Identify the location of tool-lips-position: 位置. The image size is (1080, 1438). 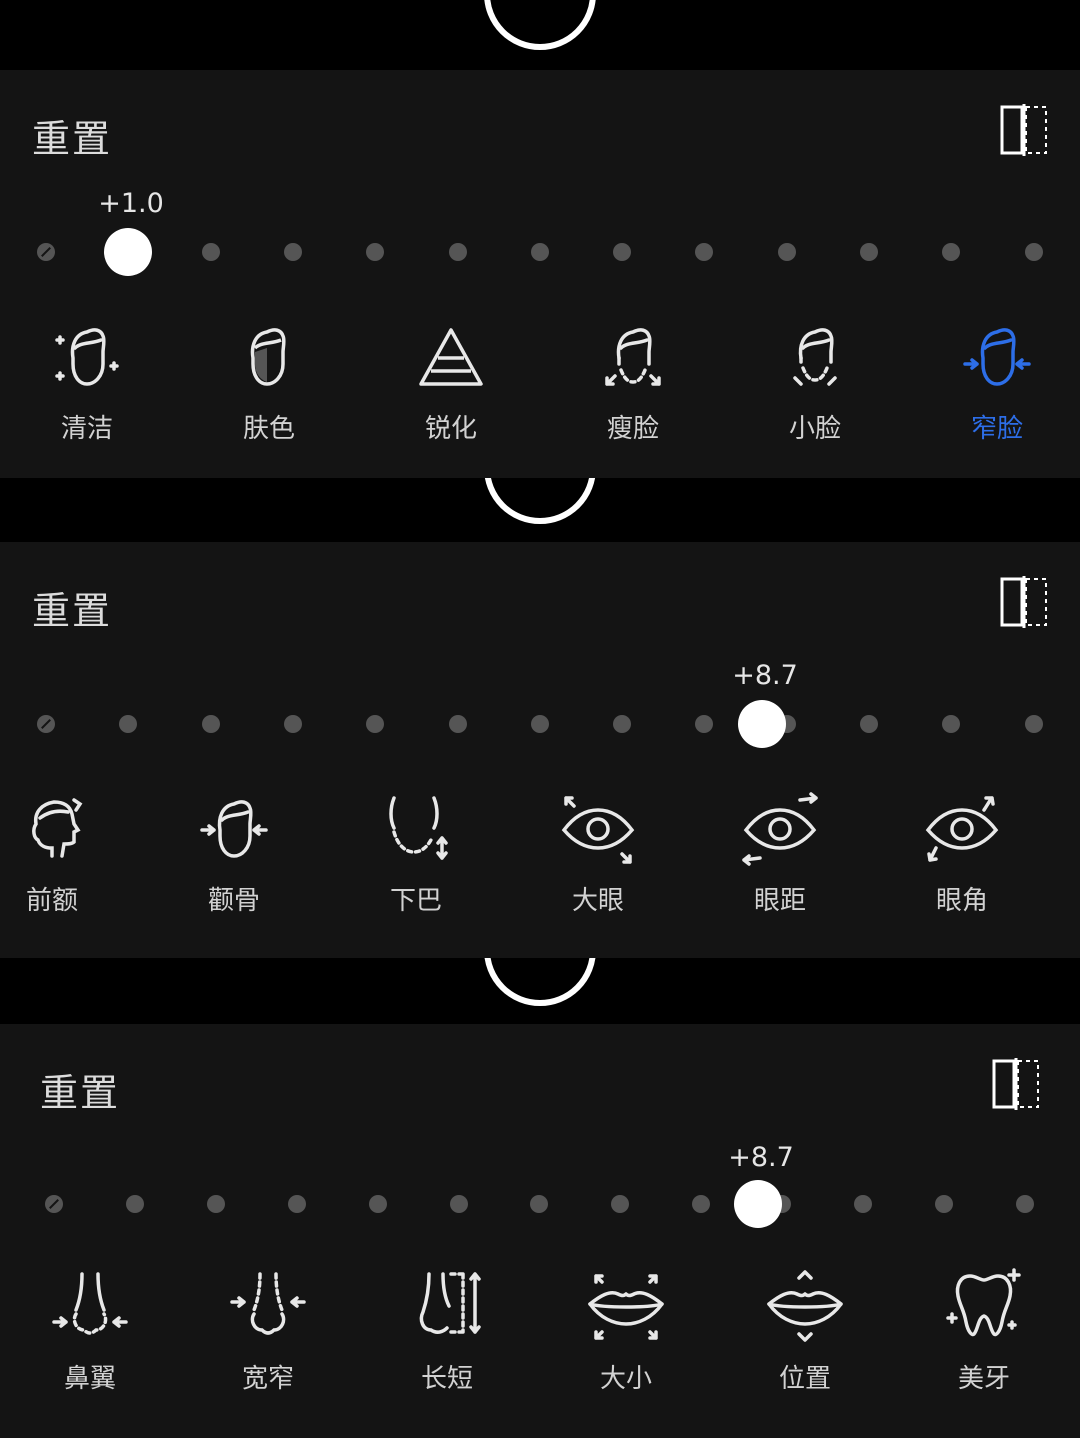
(805, 1331).